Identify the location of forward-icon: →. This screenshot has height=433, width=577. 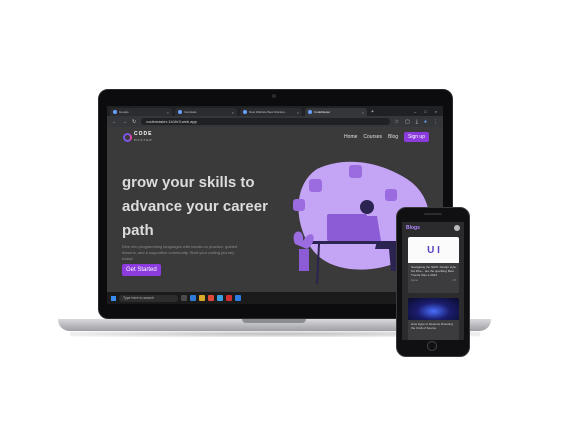
(124, 122).